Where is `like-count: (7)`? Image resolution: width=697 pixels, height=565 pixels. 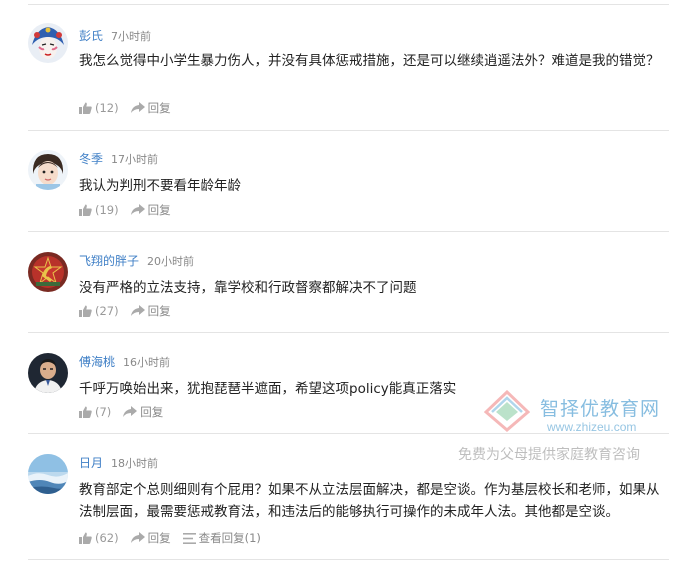
like-count: (7) is located at coordinates (103, 412).